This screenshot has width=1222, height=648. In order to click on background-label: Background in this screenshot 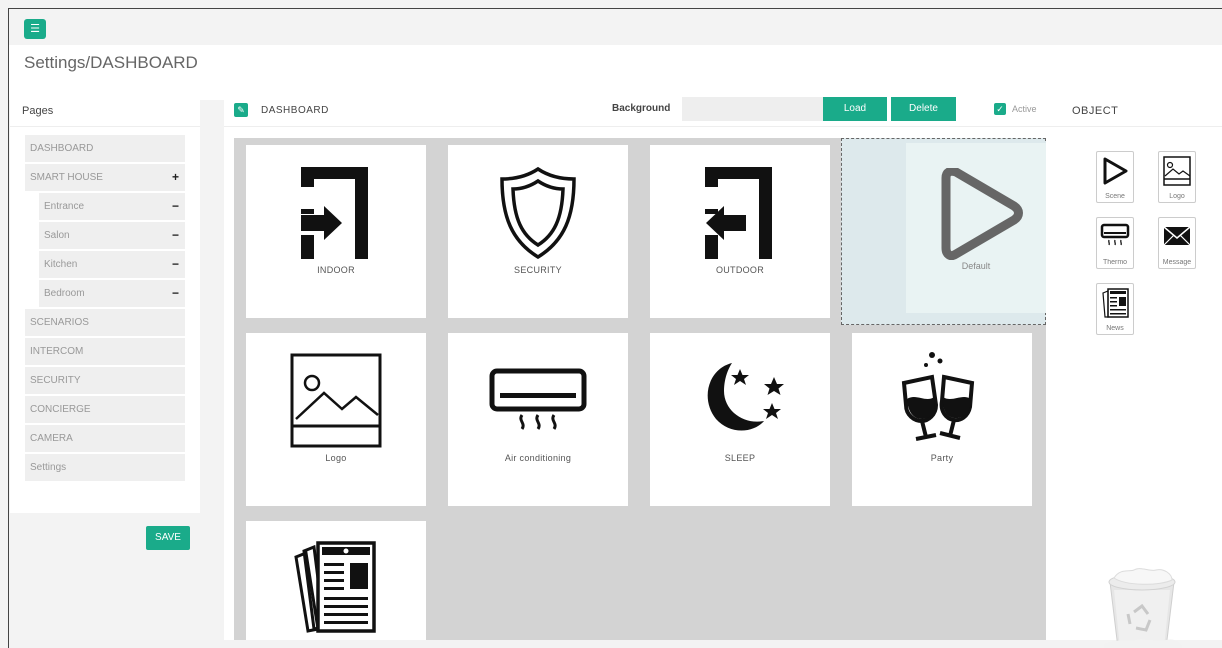, I will do `click(641, 108)`.